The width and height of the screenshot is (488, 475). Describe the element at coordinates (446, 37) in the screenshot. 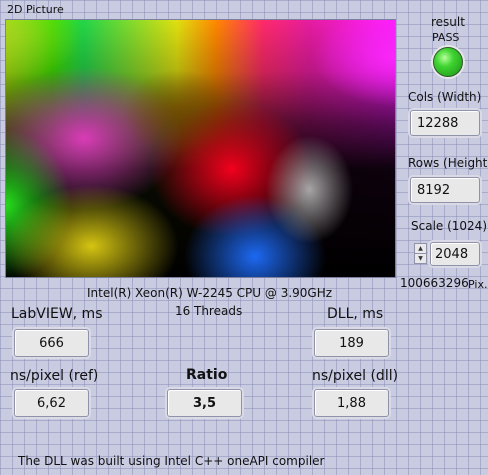

I see `result-status: PASS` at that location.